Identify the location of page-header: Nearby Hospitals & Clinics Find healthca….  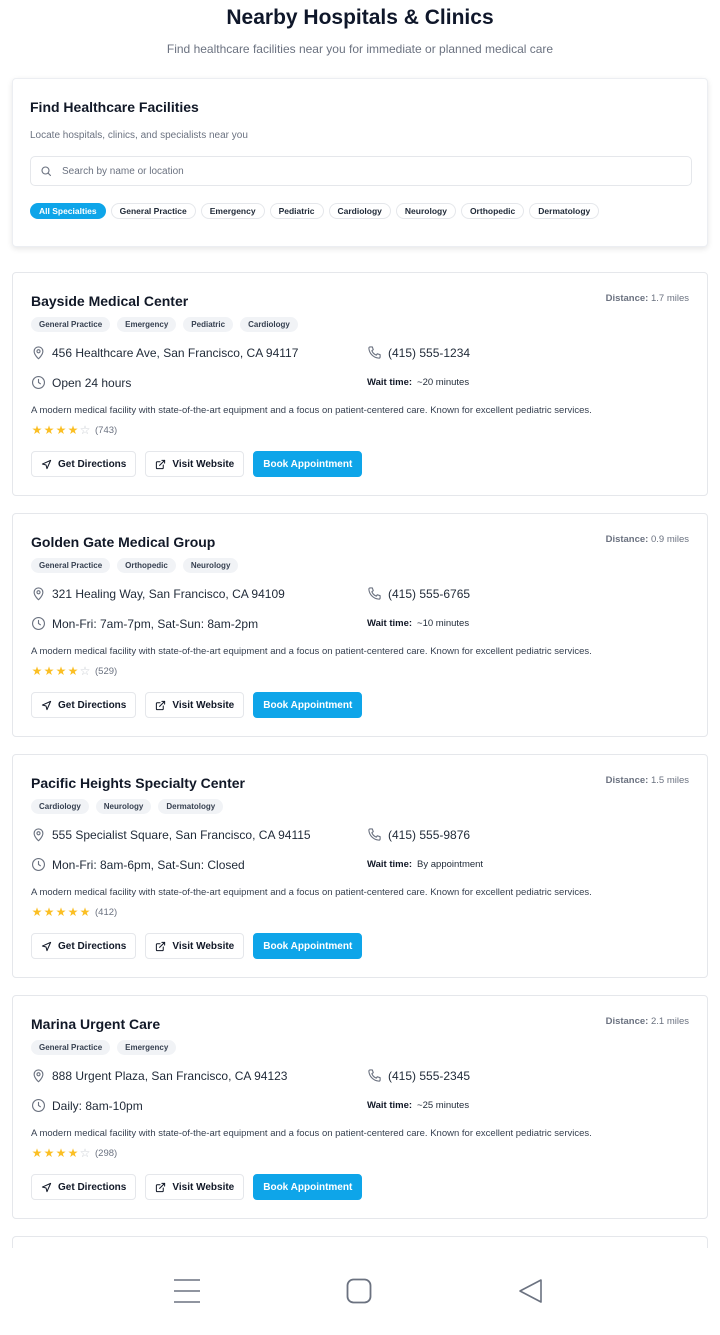
(360, 28).